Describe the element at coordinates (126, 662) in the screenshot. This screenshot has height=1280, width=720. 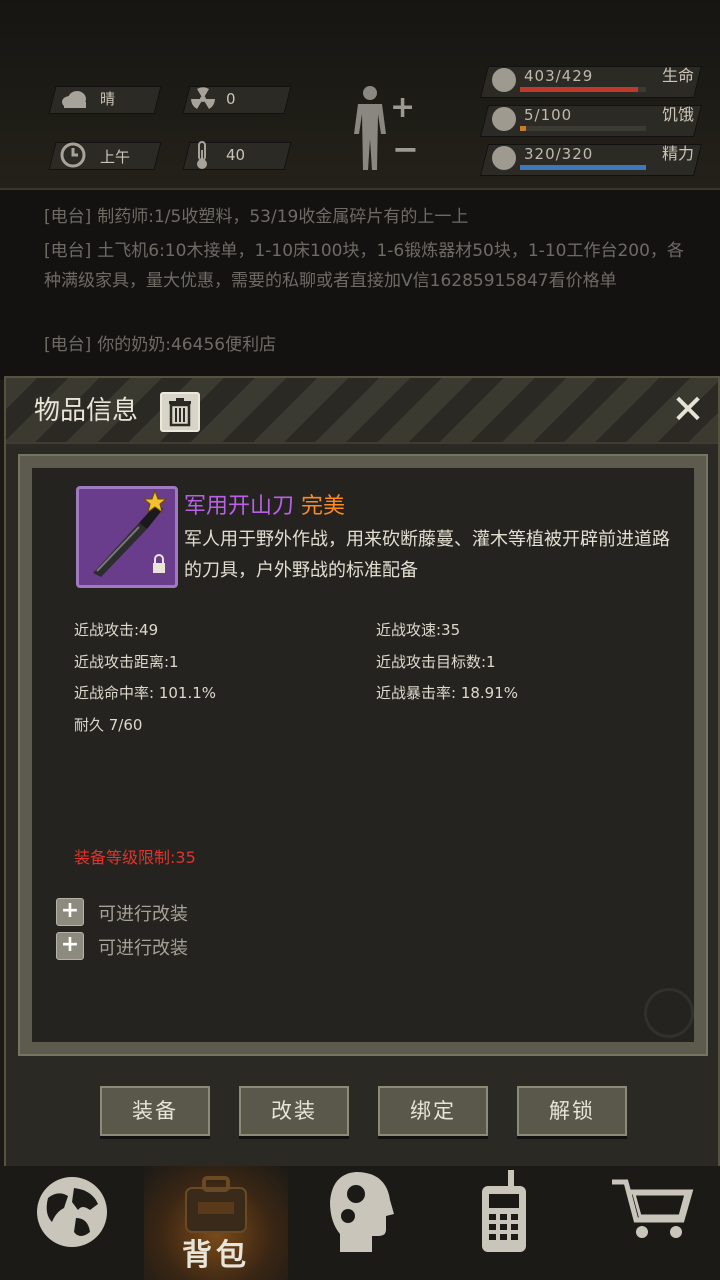
I see `stat-melee-range: 近战攻击距离:1` at that location.